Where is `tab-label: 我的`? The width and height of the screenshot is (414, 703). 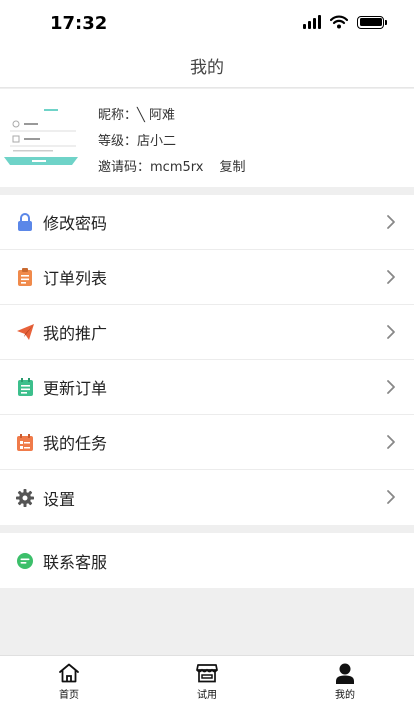
tab-label: 我的 is located at coordinates (345, 695).